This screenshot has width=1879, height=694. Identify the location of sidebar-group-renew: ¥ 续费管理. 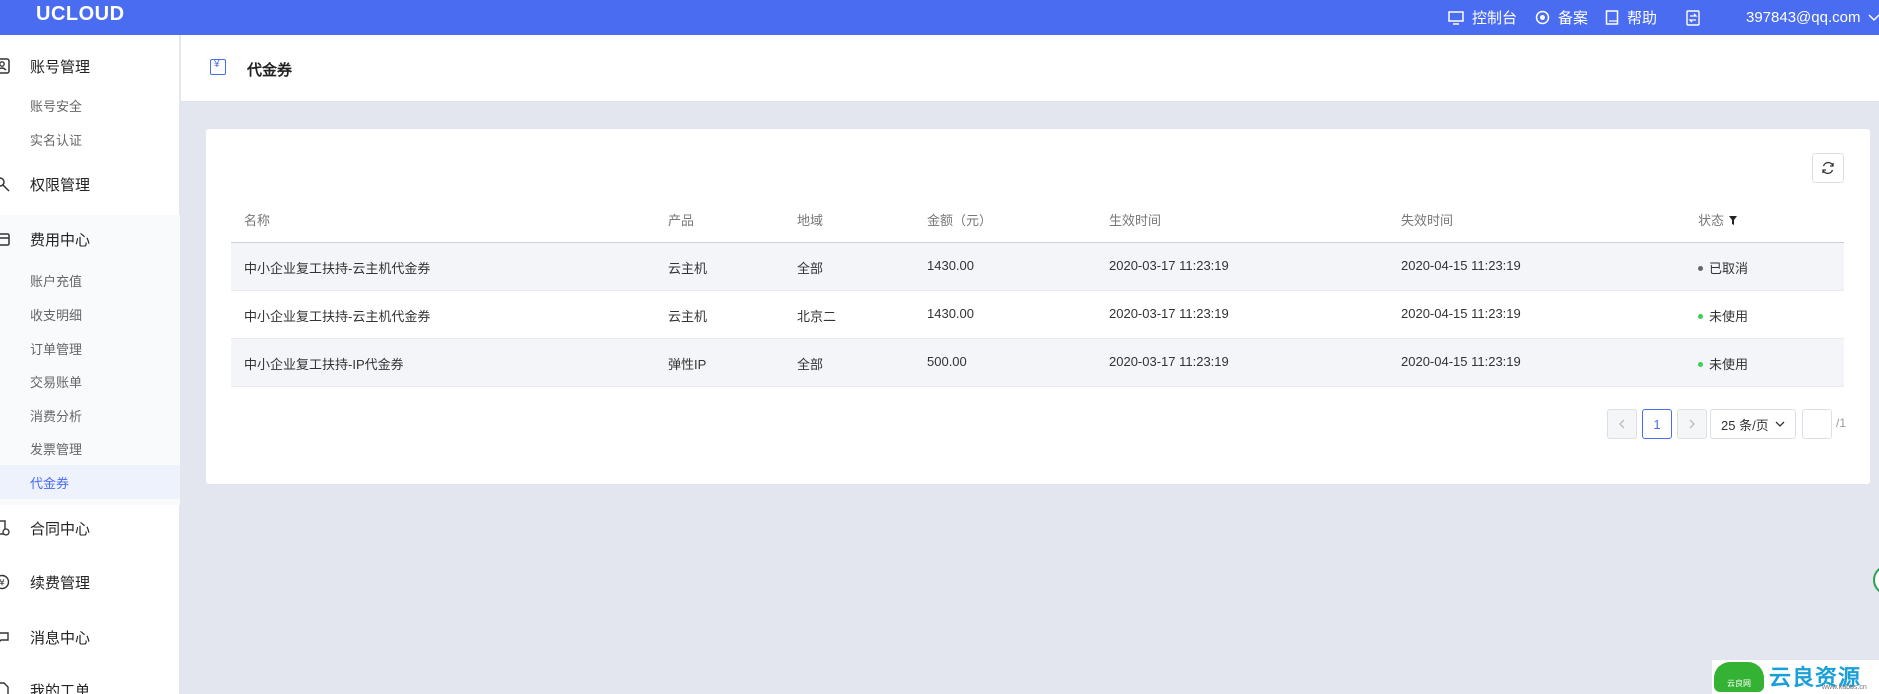
(90, 582).